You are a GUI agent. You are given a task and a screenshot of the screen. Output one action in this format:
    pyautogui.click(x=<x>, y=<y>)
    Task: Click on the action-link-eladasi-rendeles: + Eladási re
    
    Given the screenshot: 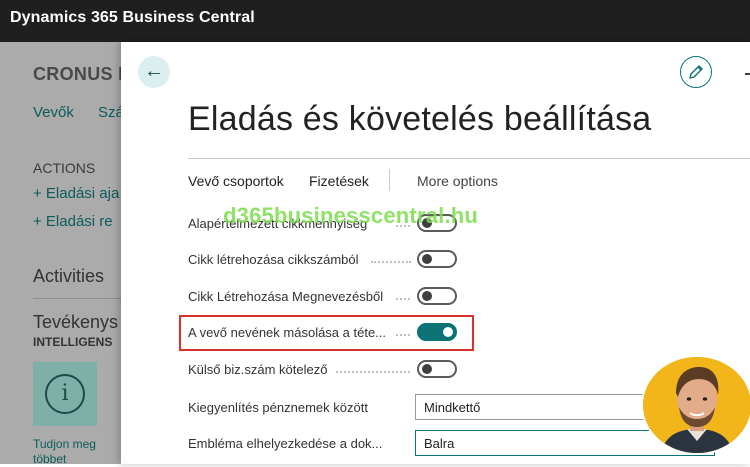 What is the action you would take?
    pyautogui.click(x=73, y=221)
    